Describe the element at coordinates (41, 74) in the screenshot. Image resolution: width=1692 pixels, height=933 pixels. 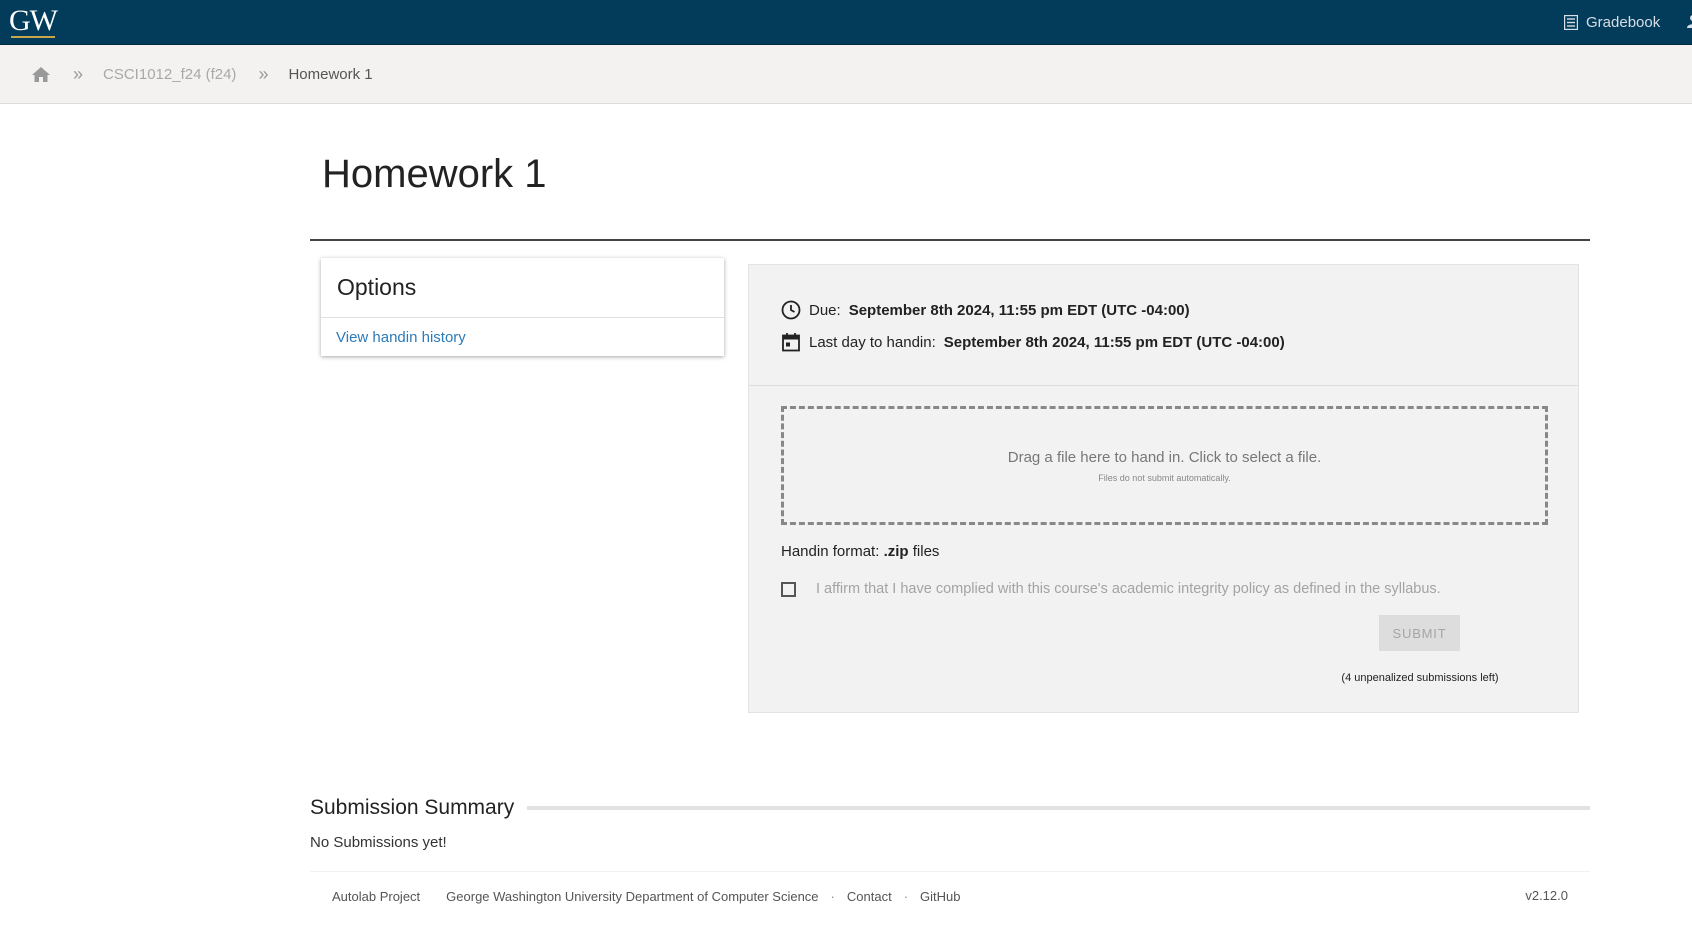
I see `home-icon` at that location.